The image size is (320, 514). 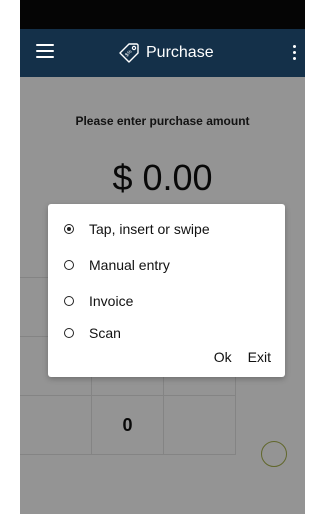 What do you see at coordinates (129, 265) in the screenshot?
I see `option-label: Manual entry` at bounding box center [129, 265].